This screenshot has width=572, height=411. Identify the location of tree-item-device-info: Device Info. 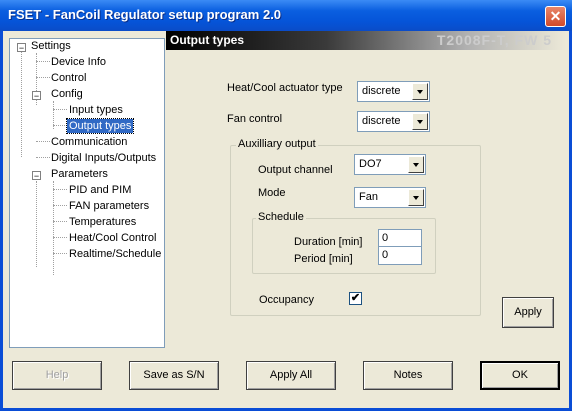
(78, 62).